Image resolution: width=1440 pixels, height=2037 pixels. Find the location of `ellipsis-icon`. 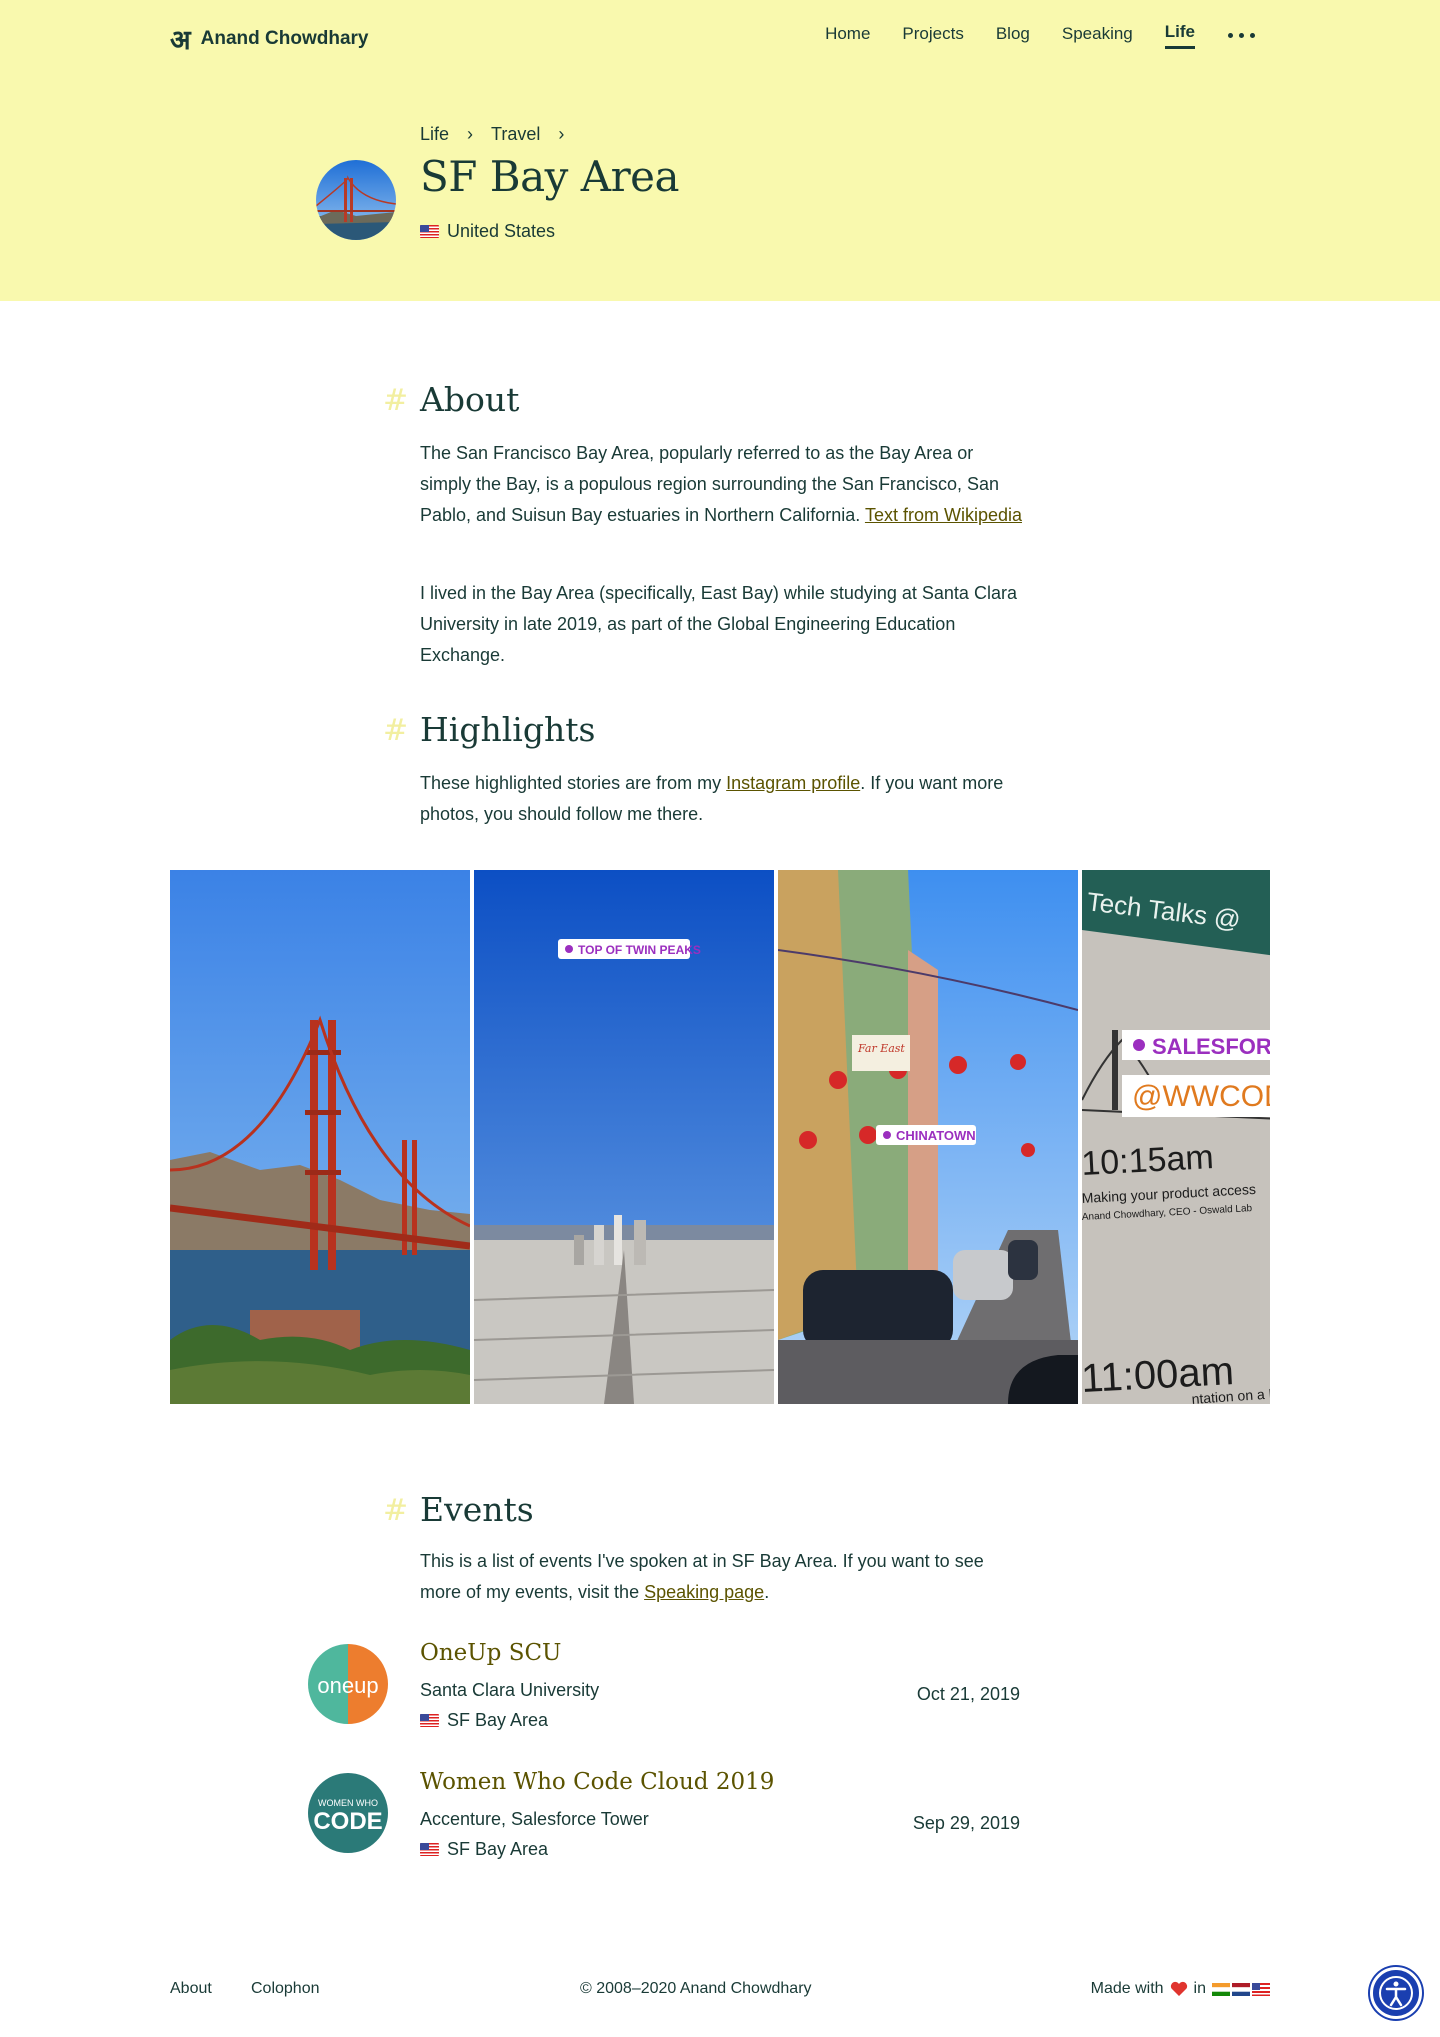

ellipsis-icon is located at coordinates (1241, 35).